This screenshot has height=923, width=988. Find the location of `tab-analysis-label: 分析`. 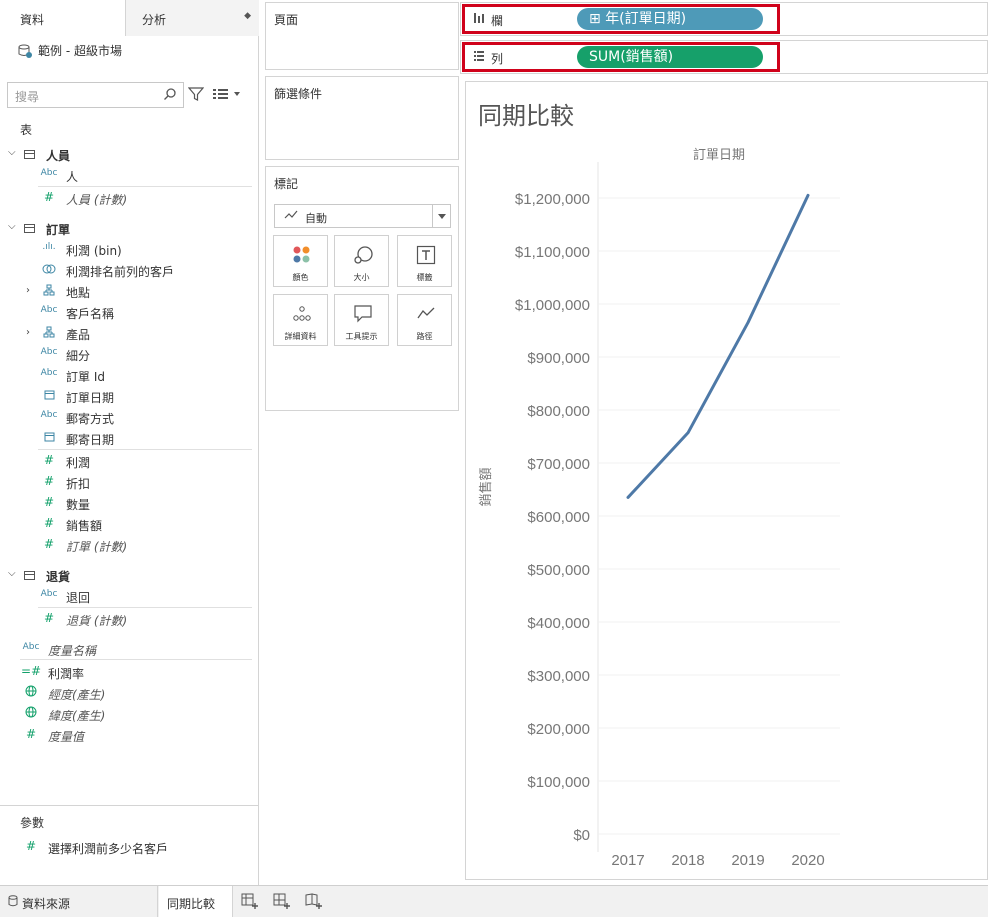

tab-analysis-label: 分析 is located at coordinates (154, 20).